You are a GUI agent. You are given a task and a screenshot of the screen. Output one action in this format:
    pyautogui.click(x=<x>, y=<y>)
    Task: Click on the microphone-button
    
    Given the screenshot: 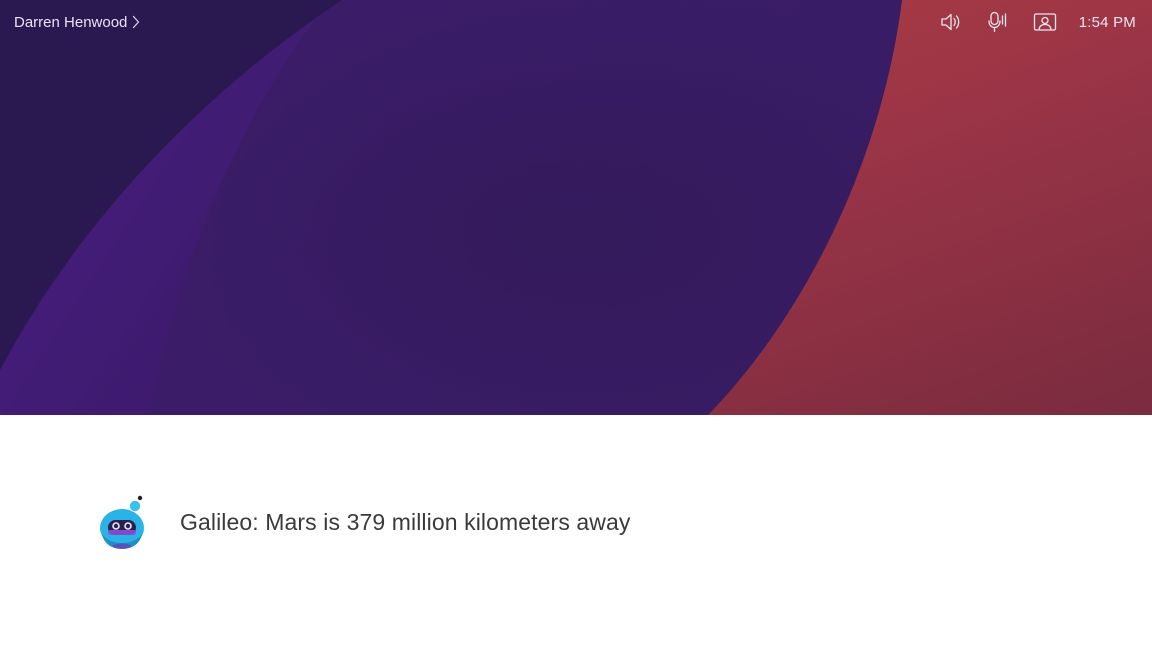 What is the action you would take?
    pyautogui.click(x=998, y=22)
    